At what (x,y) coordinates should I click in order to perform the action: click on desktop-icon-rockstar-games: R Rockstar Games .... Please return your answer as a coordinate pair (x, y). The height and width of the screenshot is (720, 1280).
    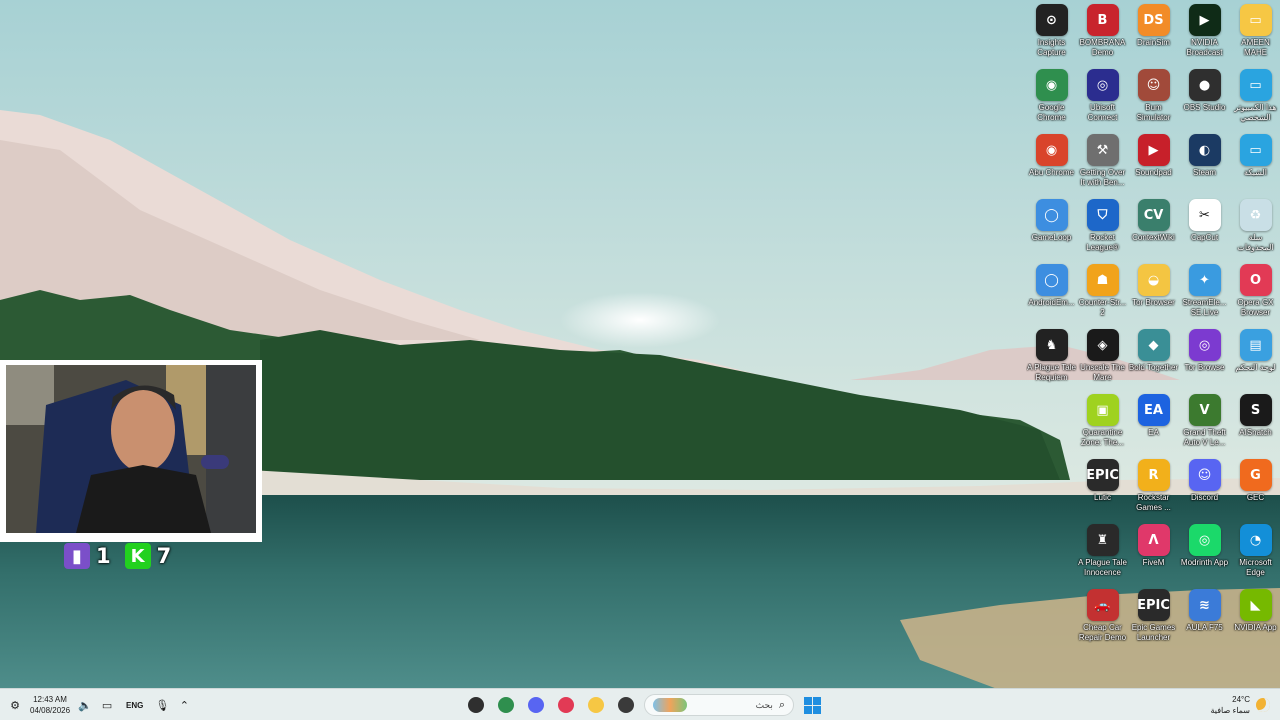
    Looking at the image, I should click on (1153, 489).